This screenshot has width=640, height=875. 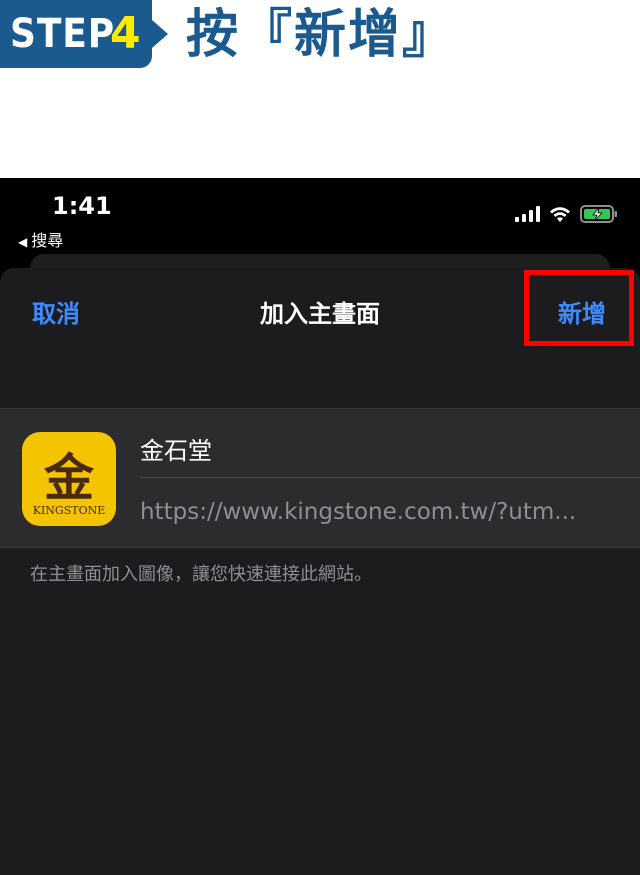 I want to click on app-icon-glyph: 金, so click(x=69, y=478).